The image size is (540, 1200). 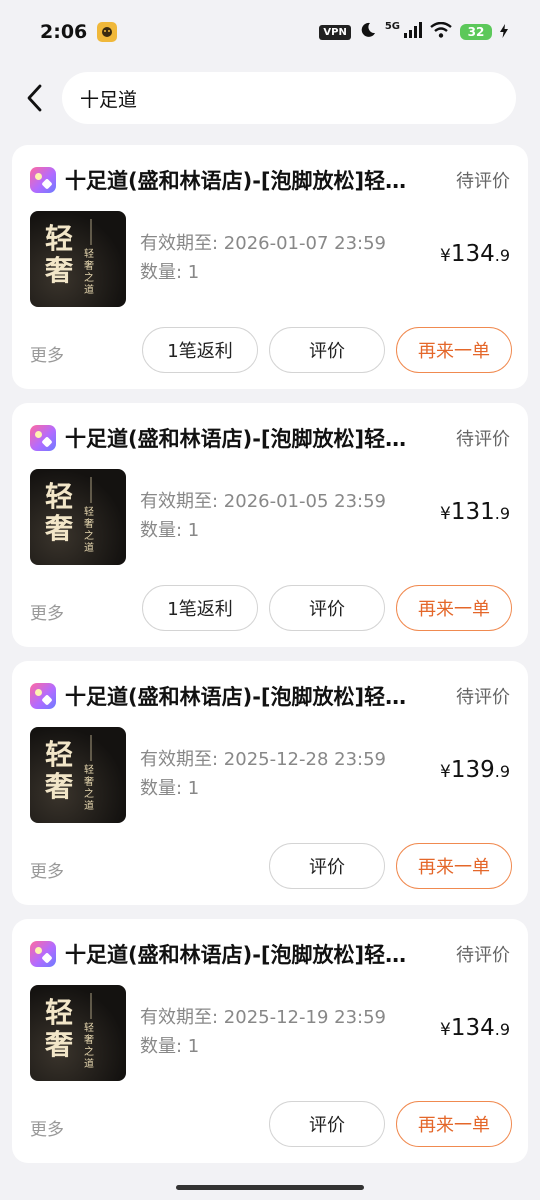 I want to click on back-button, so click(x=34, y=98).